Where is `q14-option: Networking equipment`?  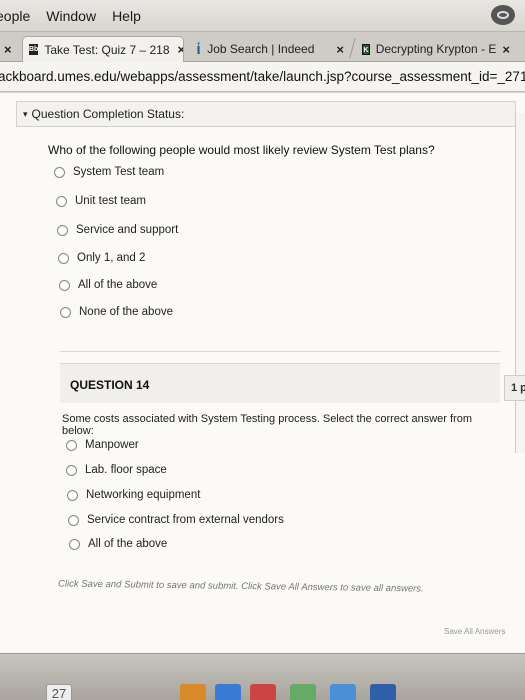
q14-option: Networking equipment is located at coordinates (133, 495).